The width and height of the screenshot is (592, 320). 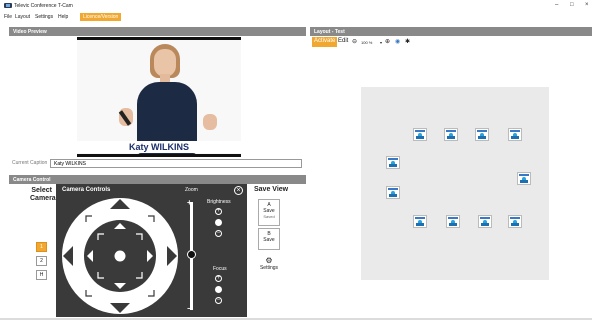 I want to click on caption-input, so click(x=176, y=163).